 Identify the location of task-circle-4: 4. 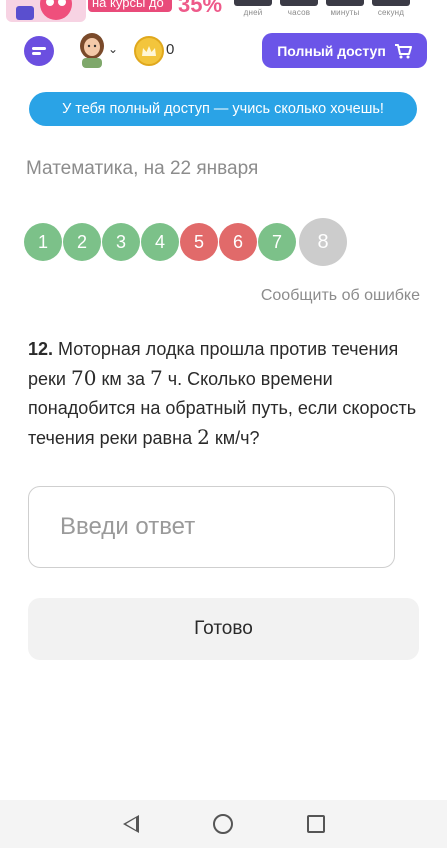
(160, 242).